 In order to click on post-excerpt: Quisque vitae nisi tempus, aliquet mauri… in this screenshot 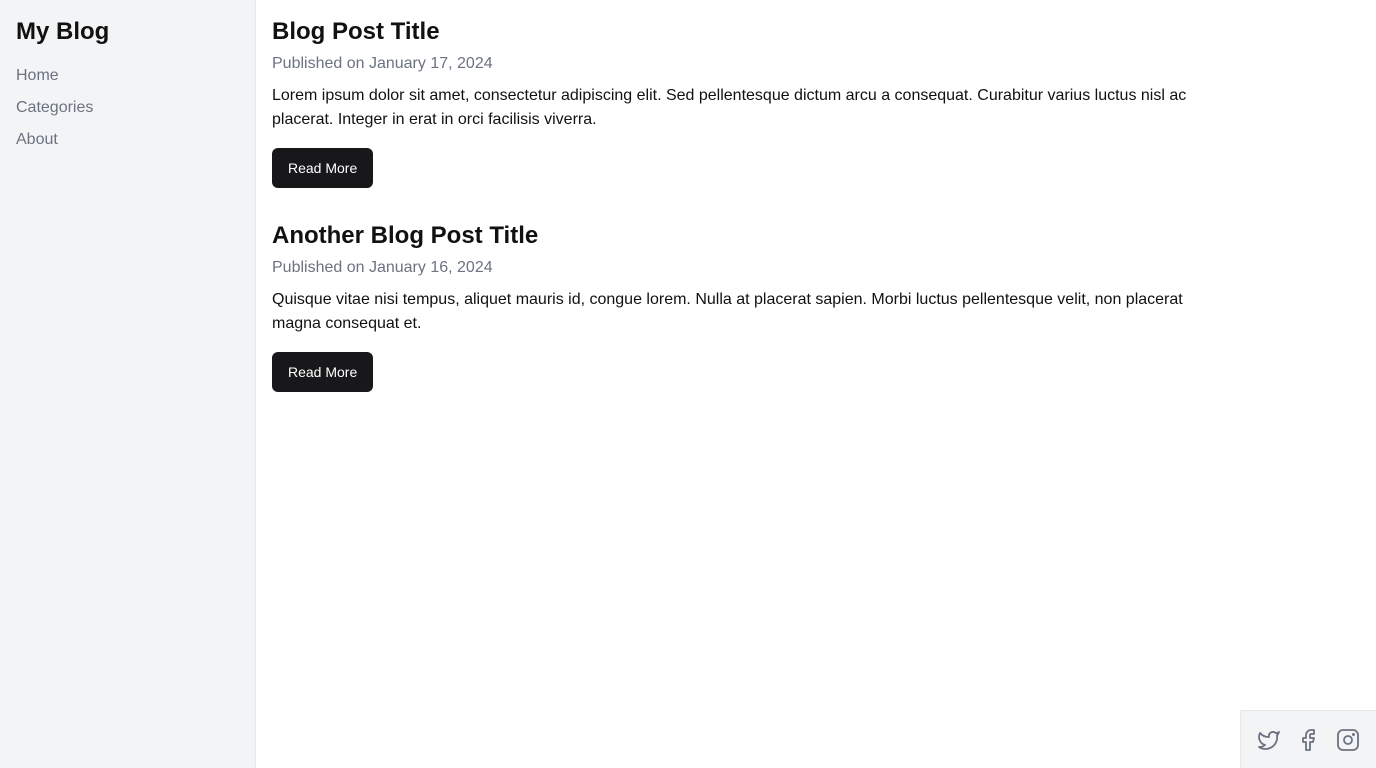, I will do `click(727, 311)`.